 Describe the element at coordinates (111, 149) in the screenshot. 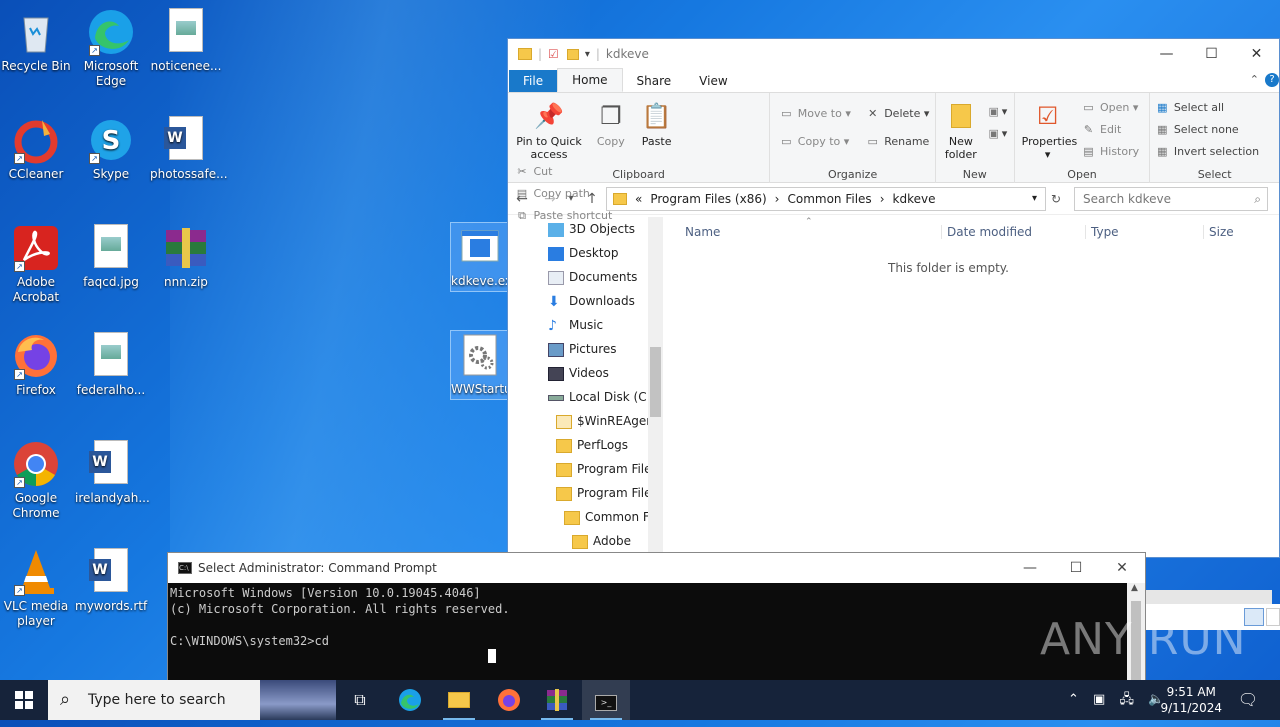

I see `desktop-icon-skype: S ↗ Skype` at that location.